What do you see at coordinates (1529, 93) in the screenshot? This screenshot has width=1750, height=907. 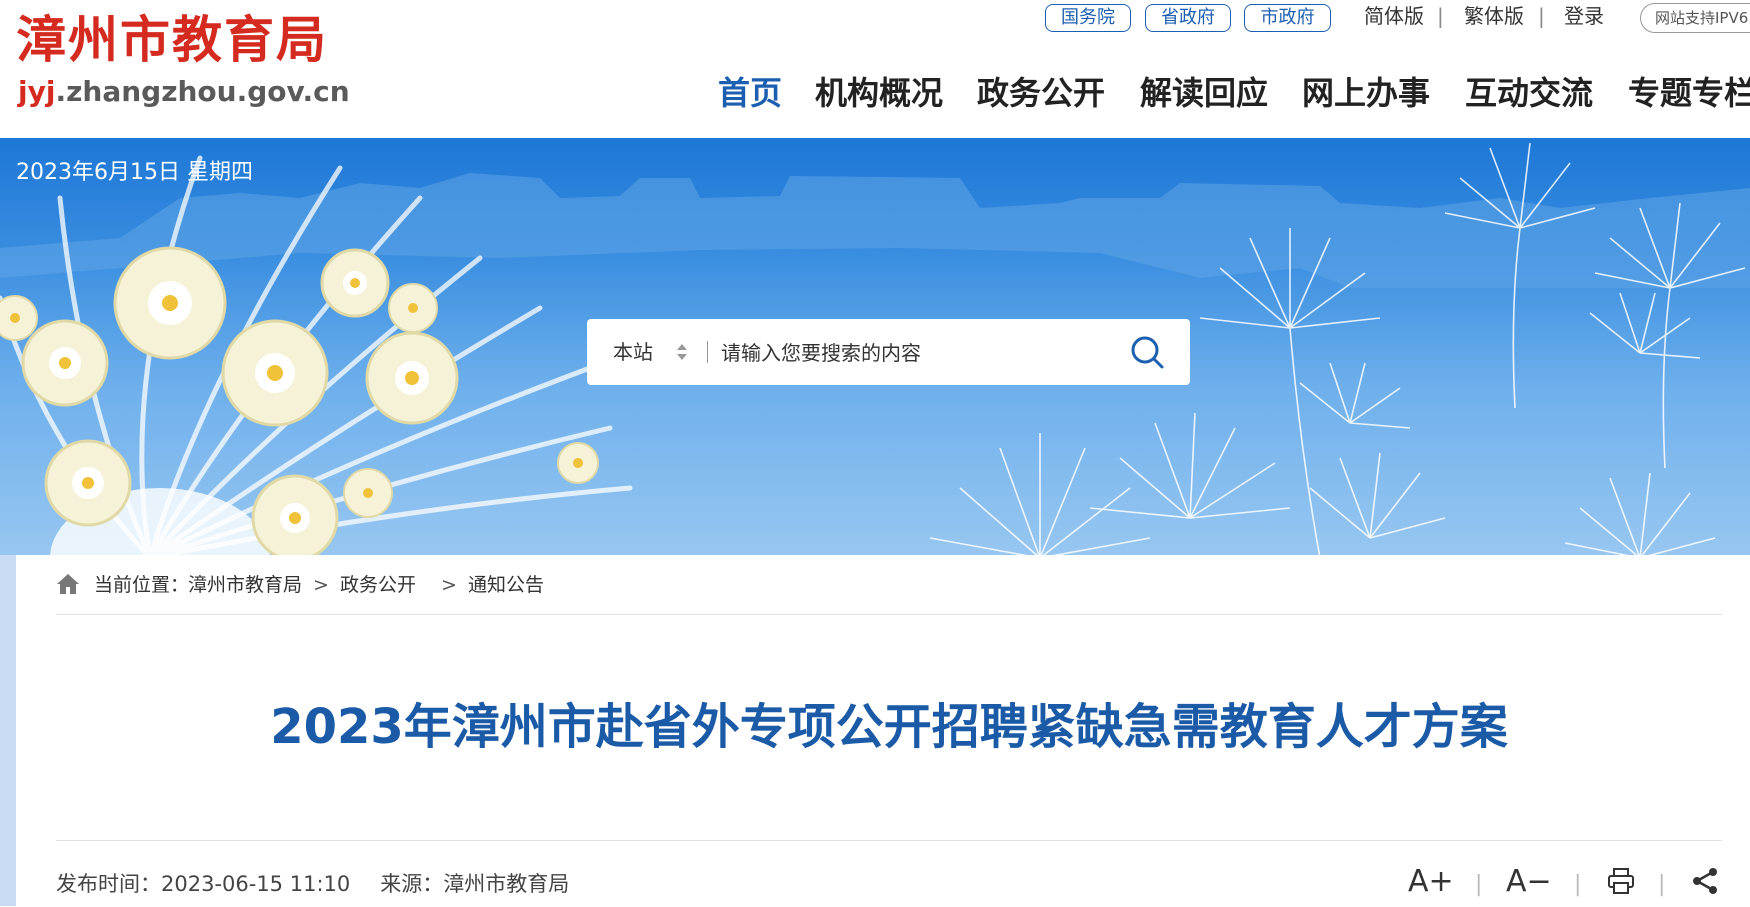 I see `nav-interaction: 互动交流` at bounding box center [1529, 93].